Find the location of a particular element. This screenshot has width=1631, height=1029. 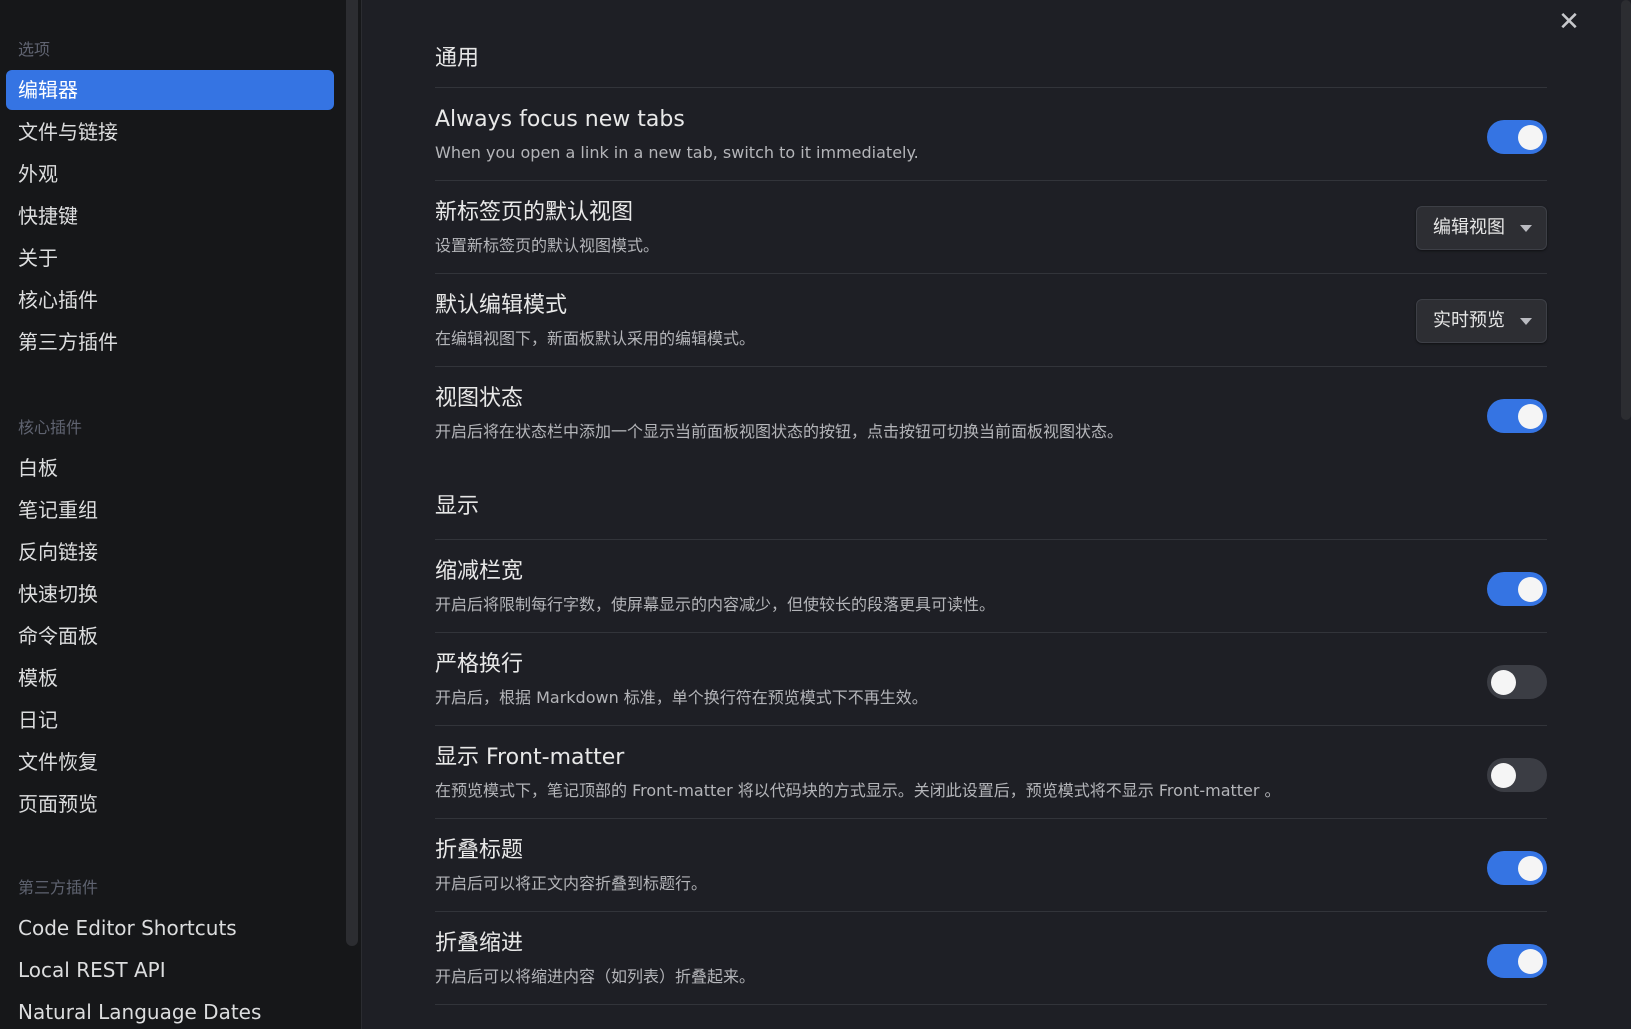

sidebar-item-file-recovery: 文件恢复 is located at coordinates (170, 762).